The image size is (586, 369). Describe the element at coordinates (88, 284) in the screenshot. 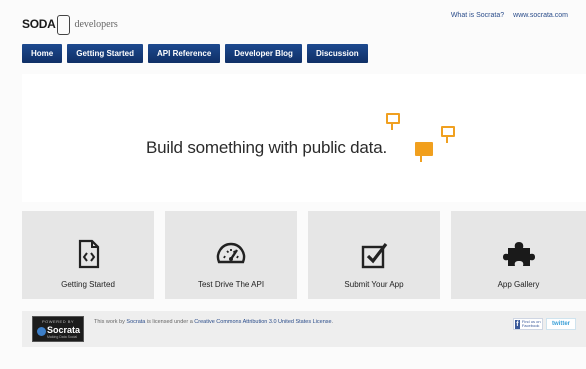

I see `tile-label: Getting Started` at that location.